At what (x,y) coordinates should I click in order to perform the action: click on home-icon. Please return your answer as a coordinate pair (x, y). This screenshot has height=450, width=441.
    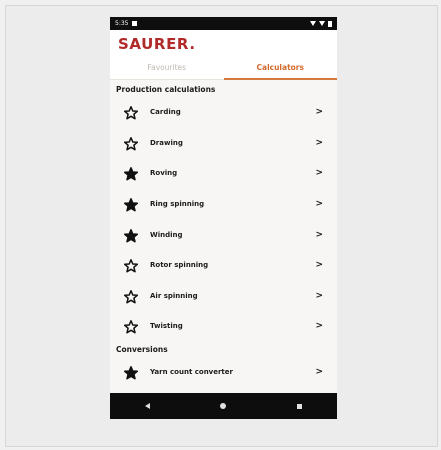
    Looking at the image, I should click on (223, 406).